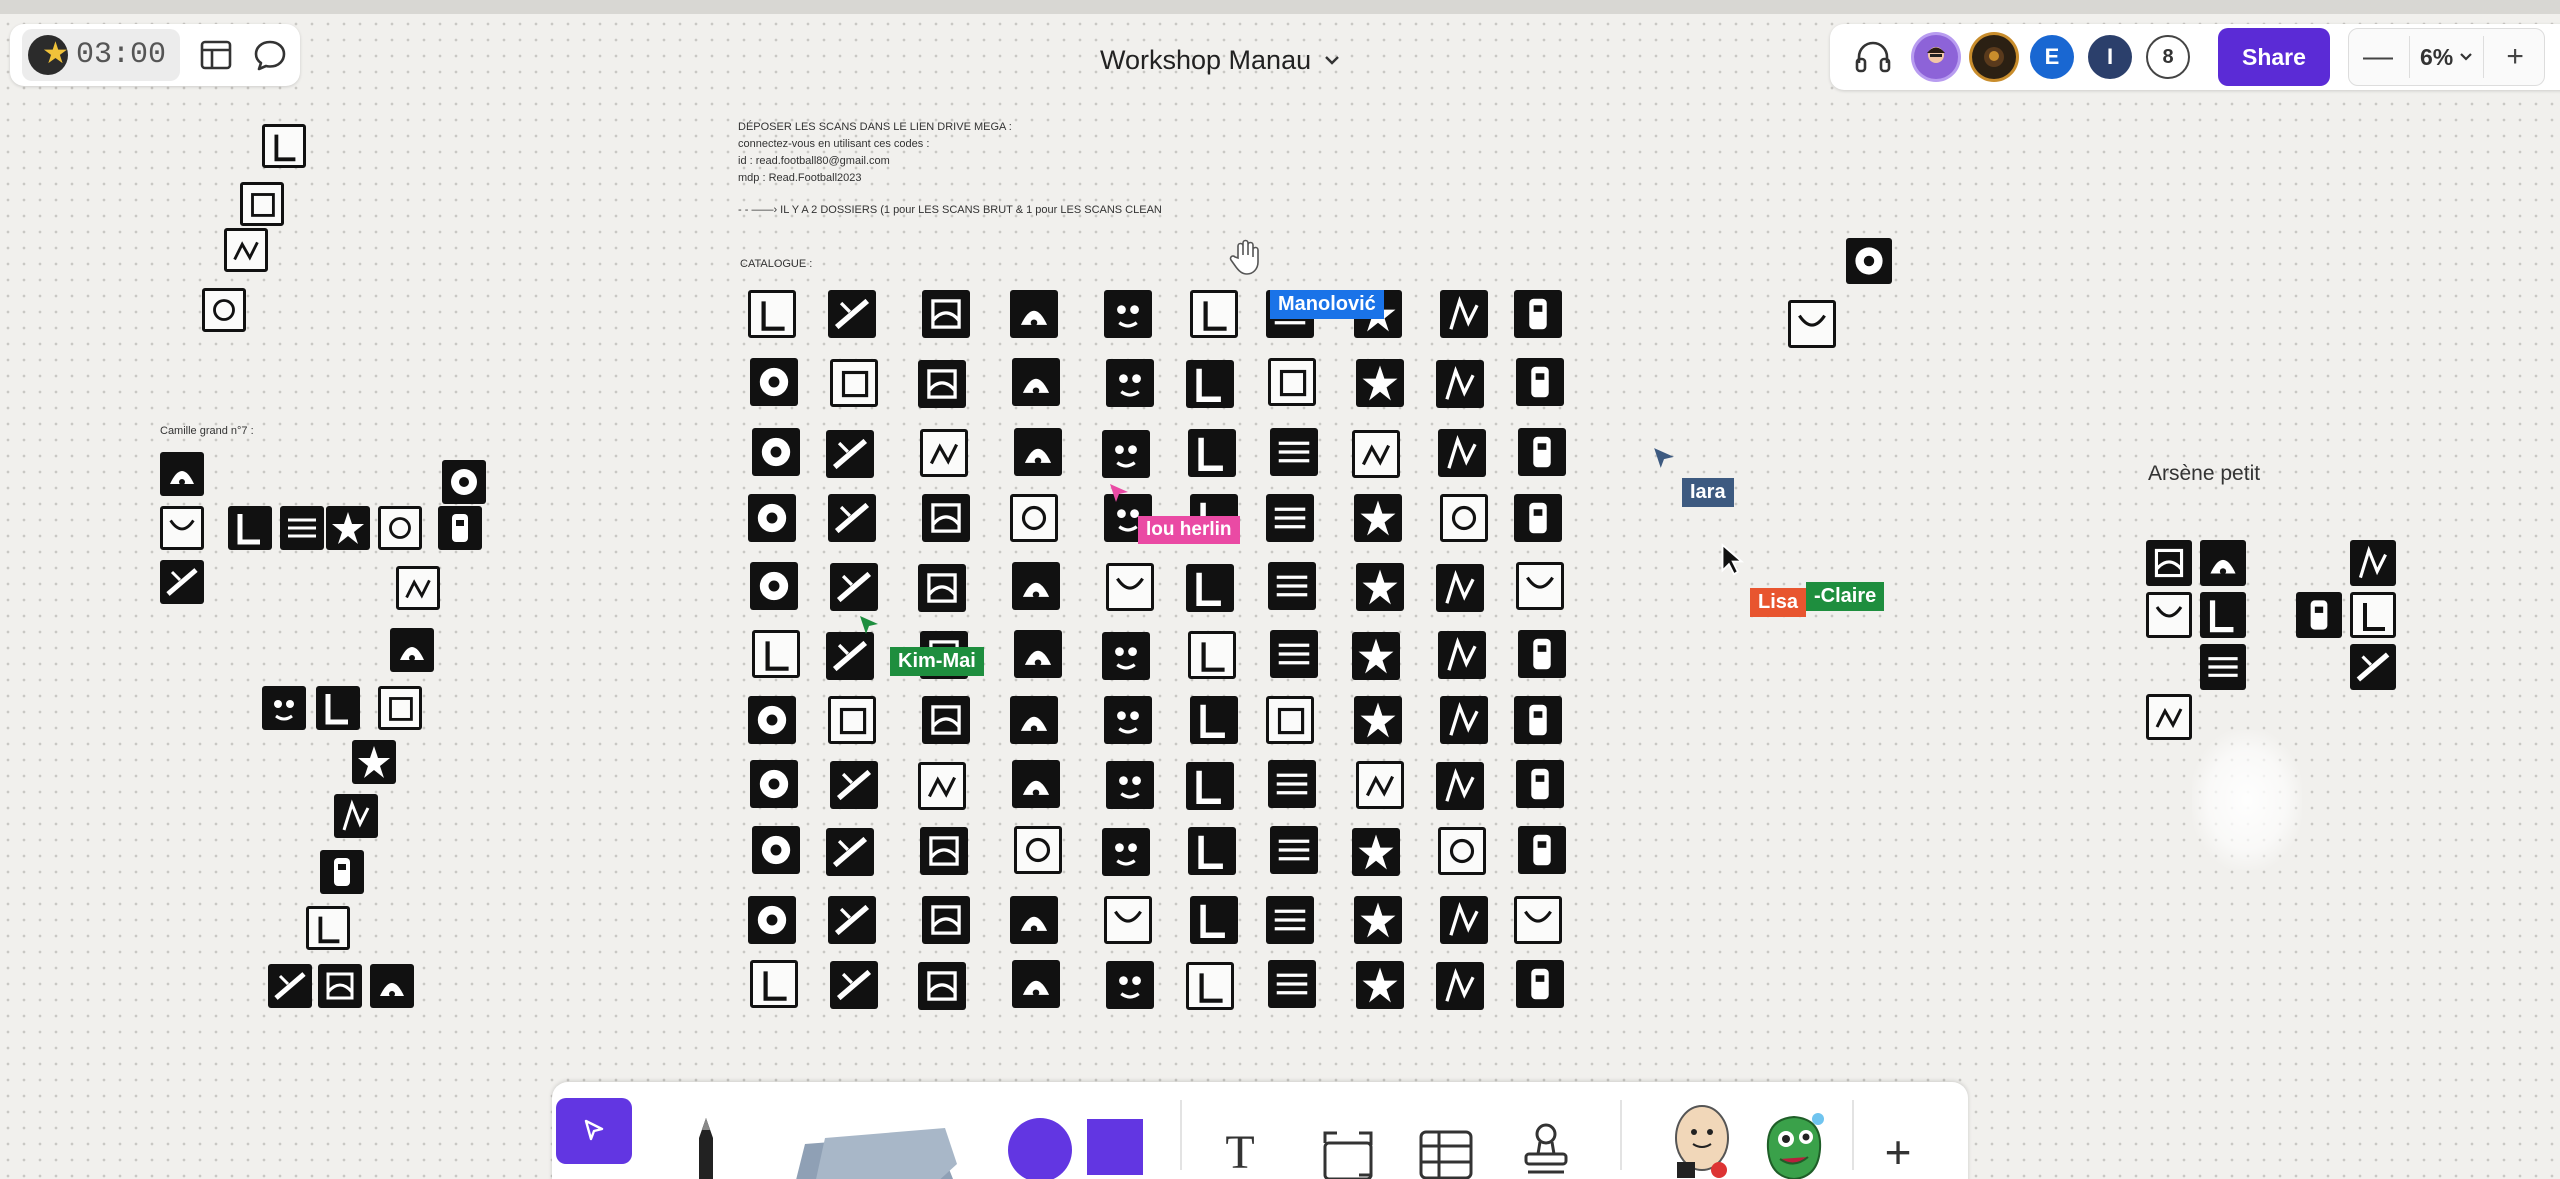 This screenshot has height=1179, width=2560. I want to click on text-tool-button: T, so click(1240, 1150).